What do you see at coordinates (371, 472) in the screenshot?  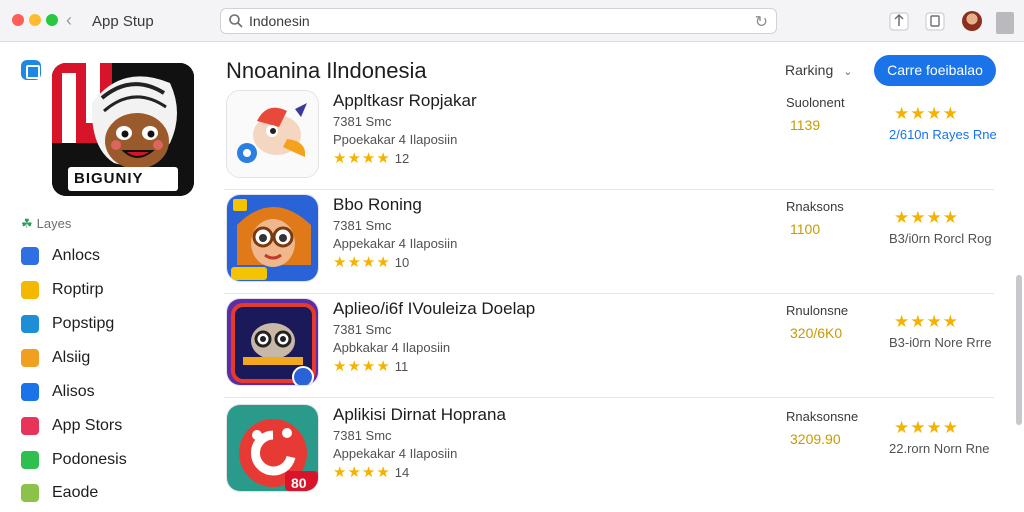 I see `rating-stars: ★★★★ 14` at bounding box center [371, 472].